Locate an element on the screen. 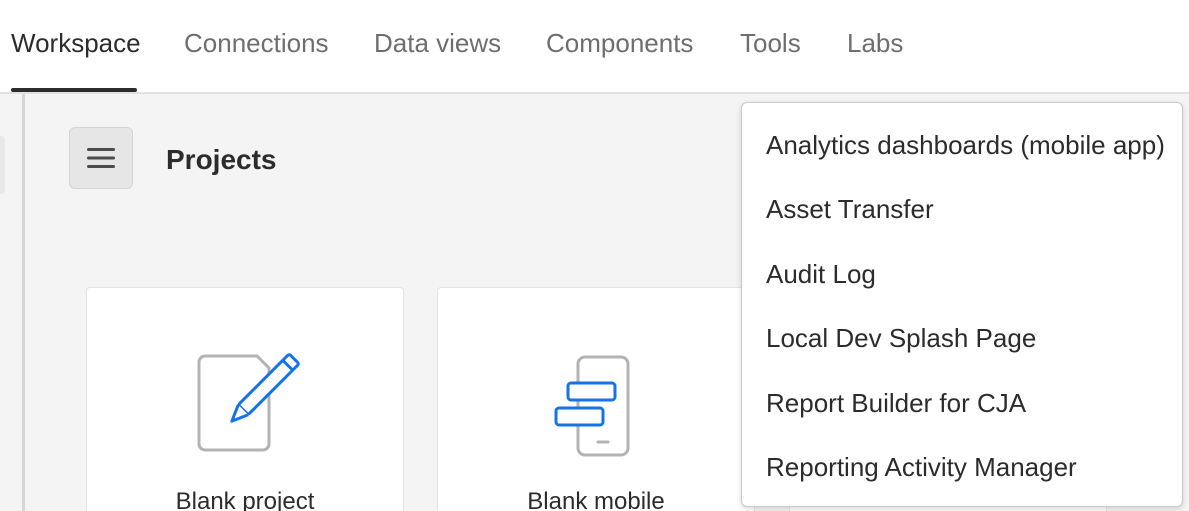  blank-mobile-icon is located at coordinates (592, 406).